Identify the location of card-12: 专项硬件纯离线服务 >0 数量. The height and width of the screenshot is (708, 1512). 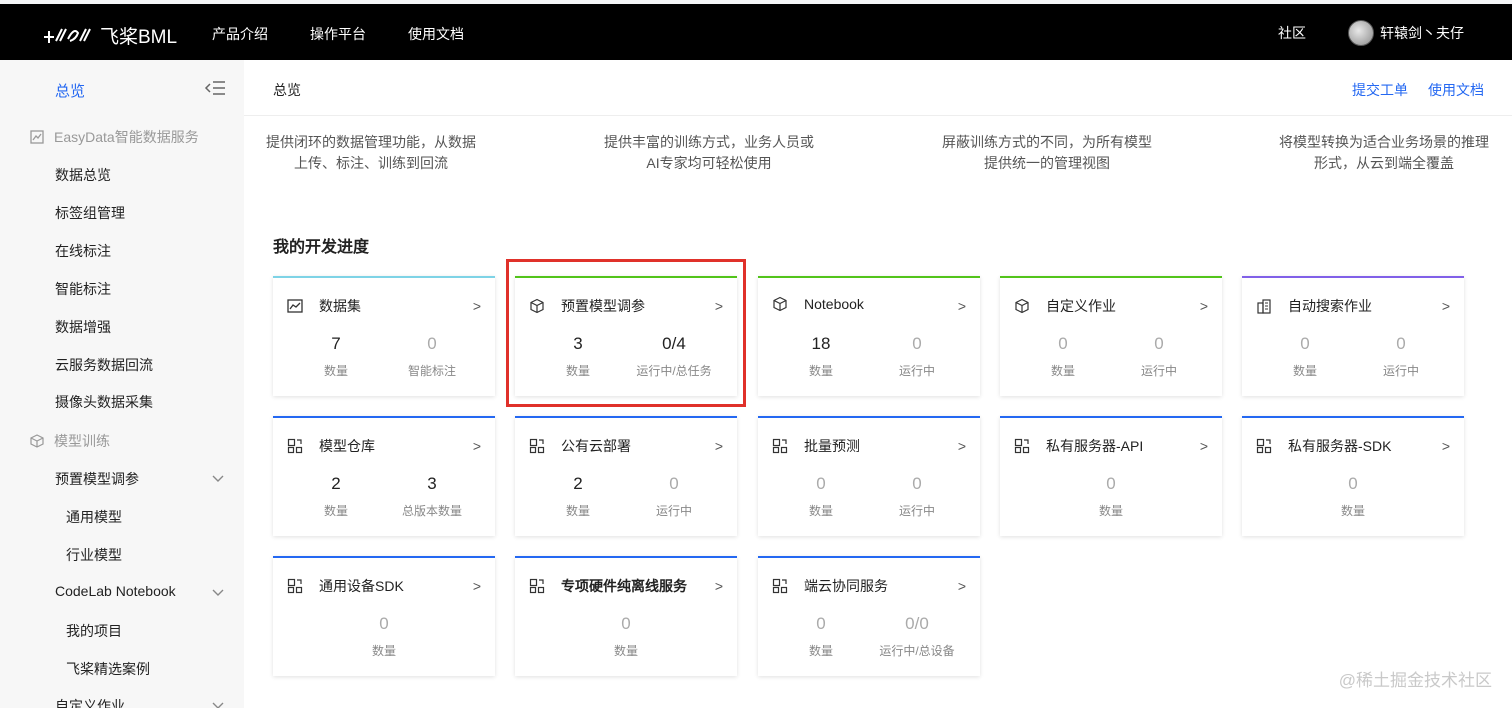
(626, 616).